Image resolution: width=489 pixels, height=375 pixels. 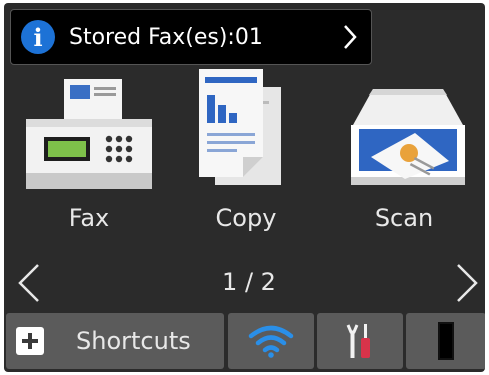 I want to click on shortcuts-button: Shortcuts, so click(x=115, y=341).